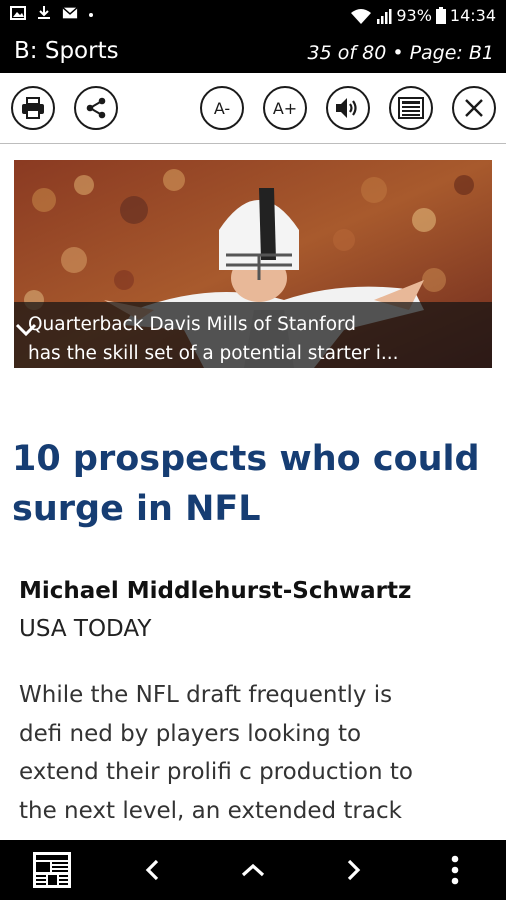 The image size is (506, 900). What do you see at coordinates (384, 16) in the screenshot?
I see `signal-icon` at bounding box center [384, 16].